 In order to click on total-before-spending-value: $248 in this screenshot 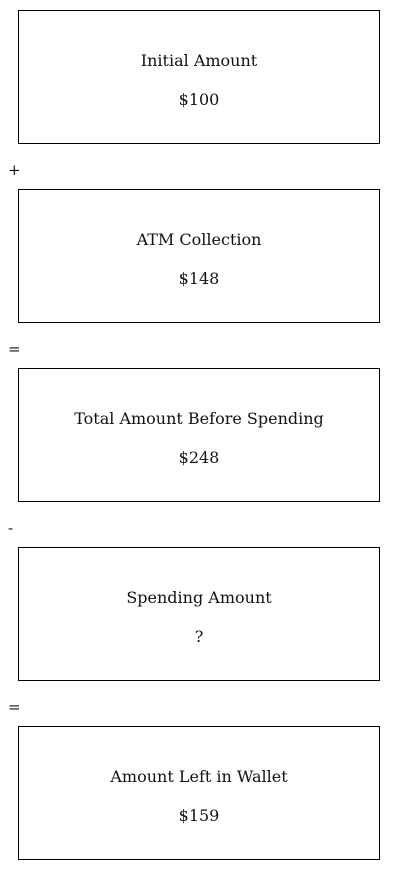, I will do `click(199, 457)`.